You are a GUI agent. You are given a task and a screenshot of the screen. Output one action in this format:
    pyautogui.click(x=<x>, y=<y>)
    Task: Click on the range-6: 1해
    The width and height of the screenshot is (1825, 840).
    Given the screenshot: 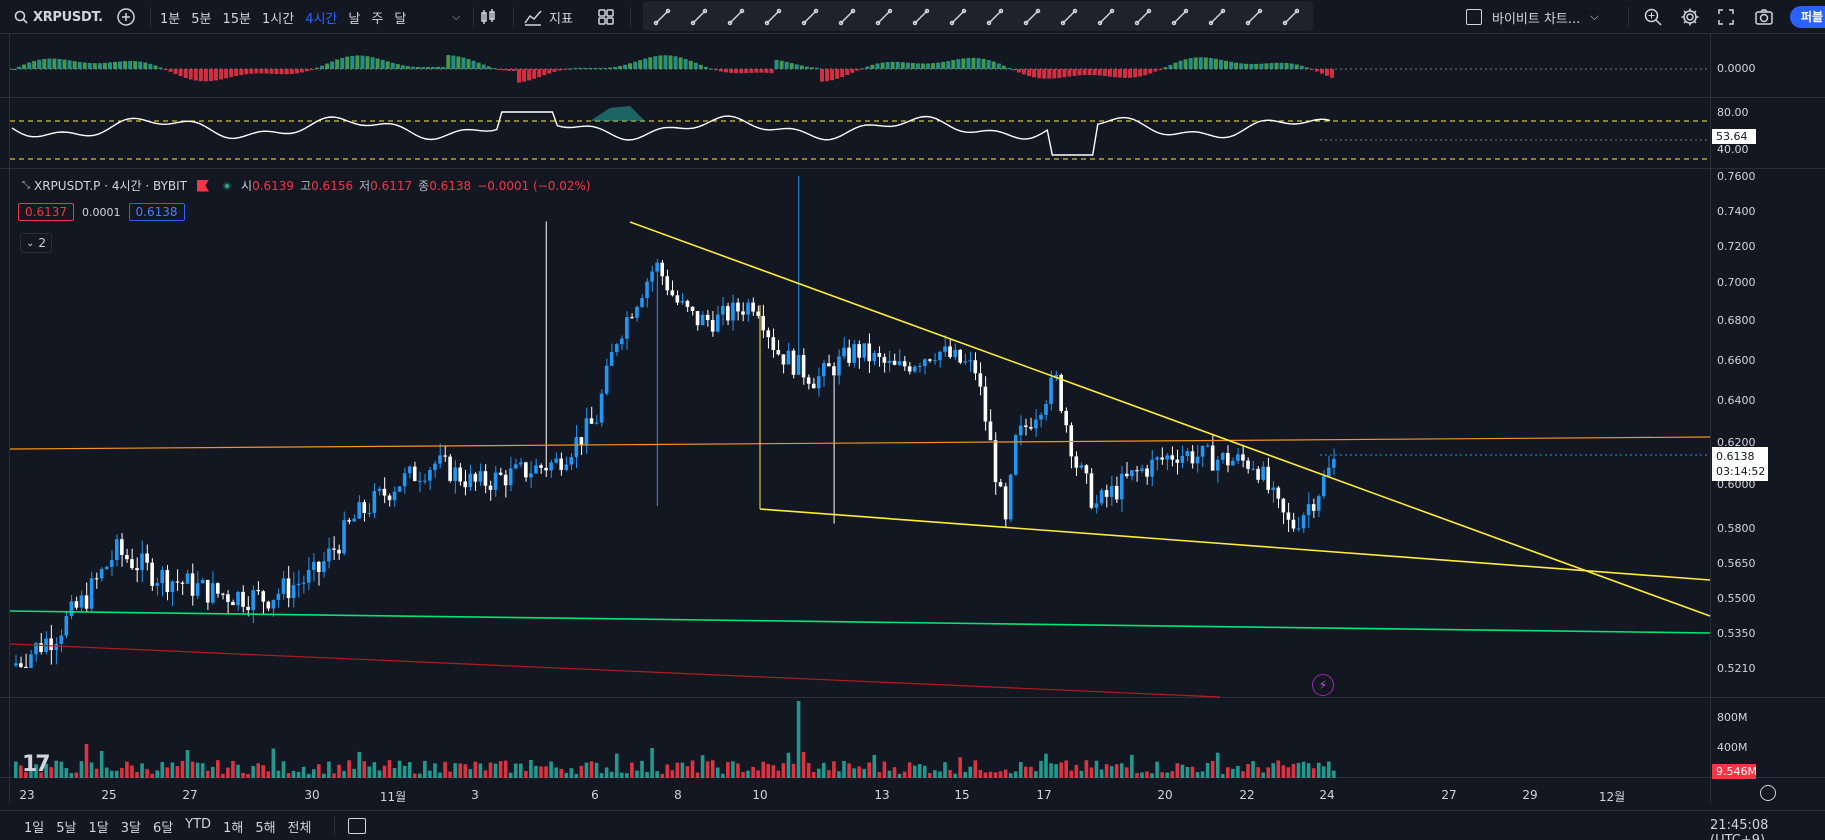 What is the action you would take?
    pyautogui.click(x=233, y=826)
    